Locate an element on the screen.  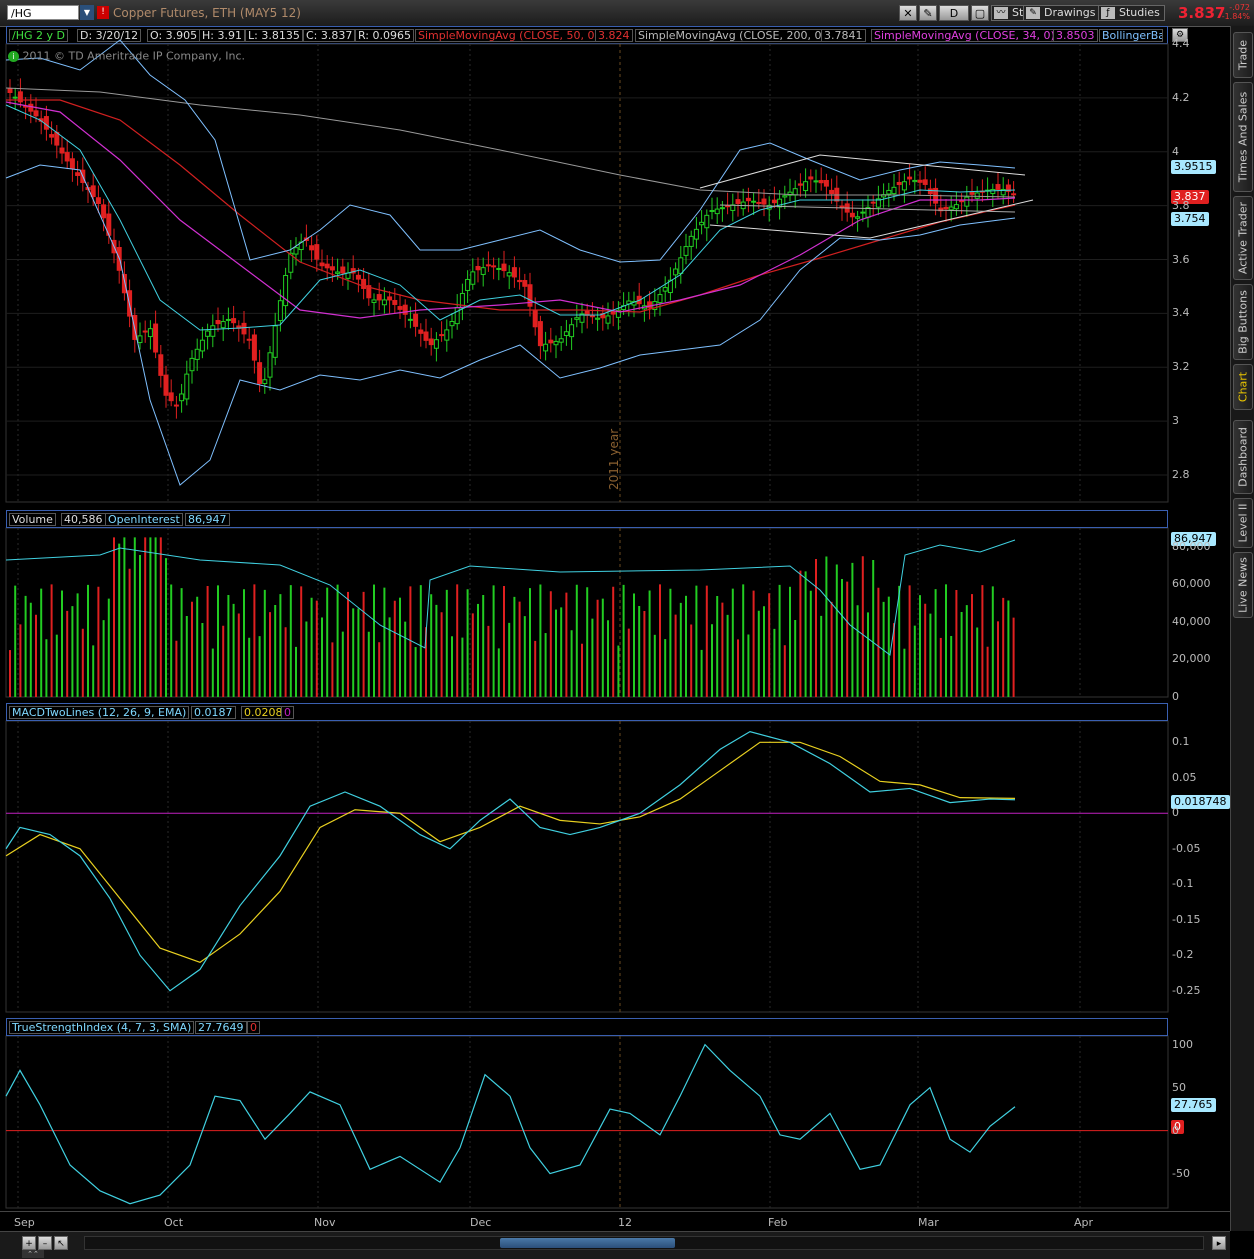
x-label-nov: Nov is located at coordinates (325, 1222).